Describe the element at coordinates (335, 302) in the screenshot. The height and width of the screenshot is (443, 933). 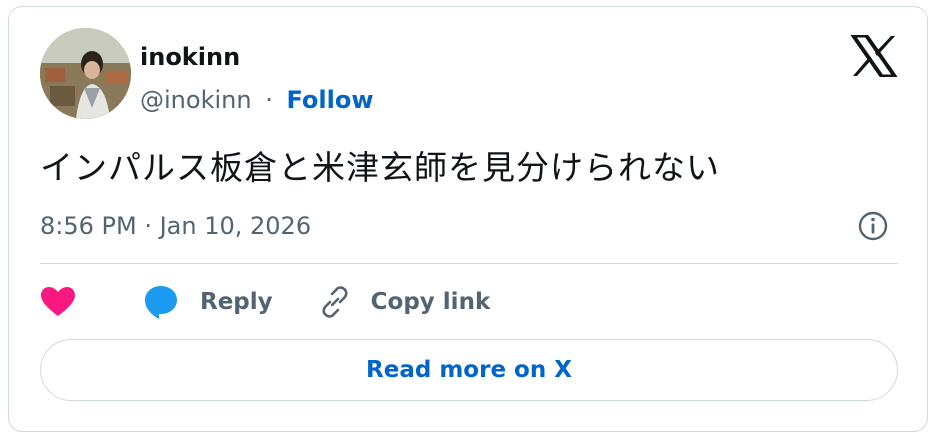
I see `link-icon` at that location.